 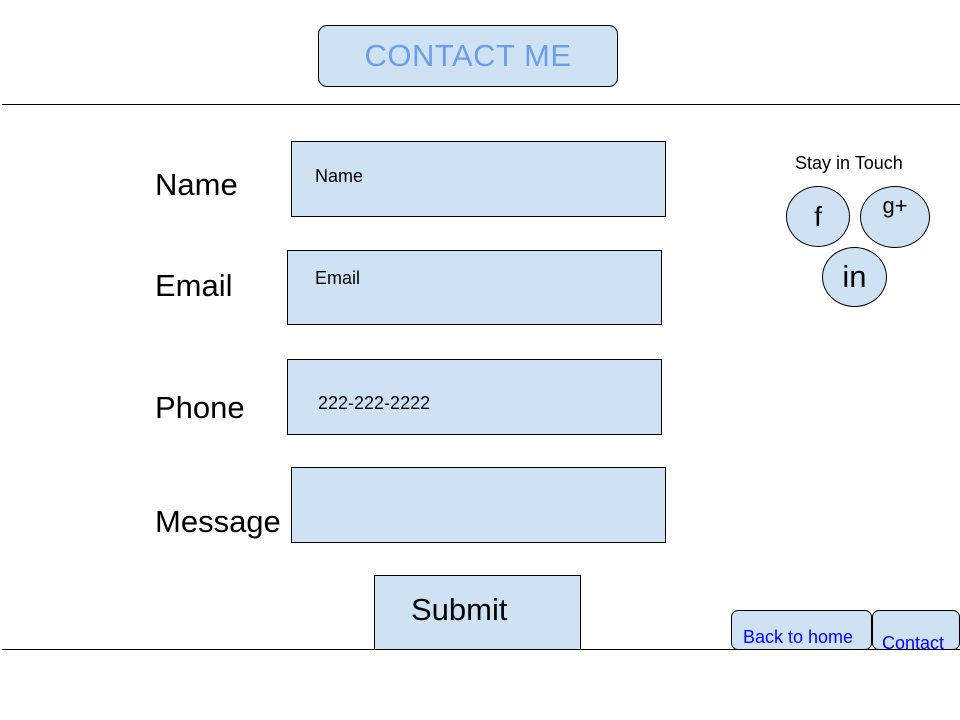 I want to click on email-label: Email, so click(x=194, y=285).